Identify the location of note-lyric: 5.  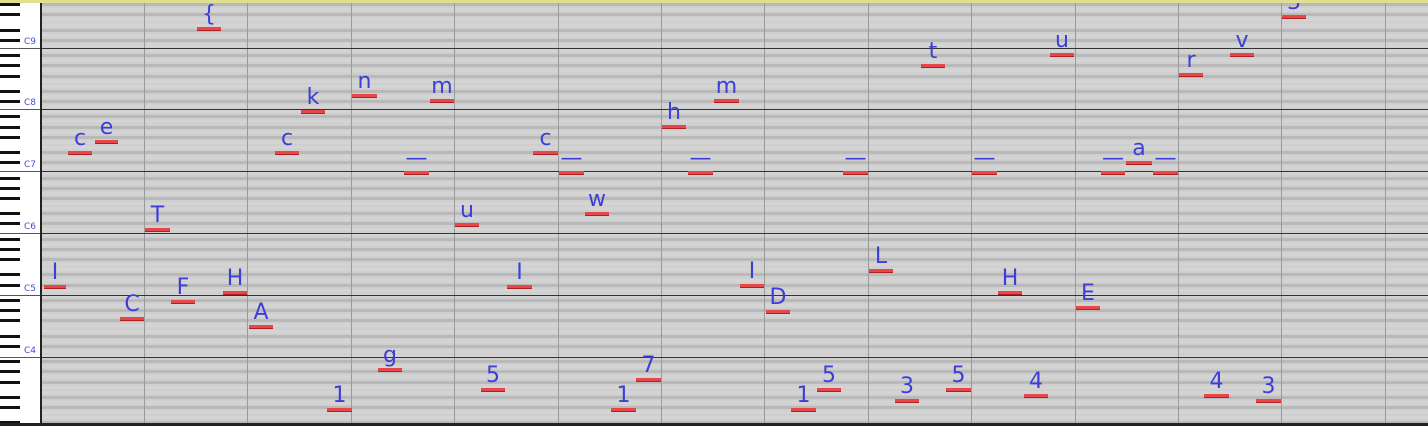
(829, 375).